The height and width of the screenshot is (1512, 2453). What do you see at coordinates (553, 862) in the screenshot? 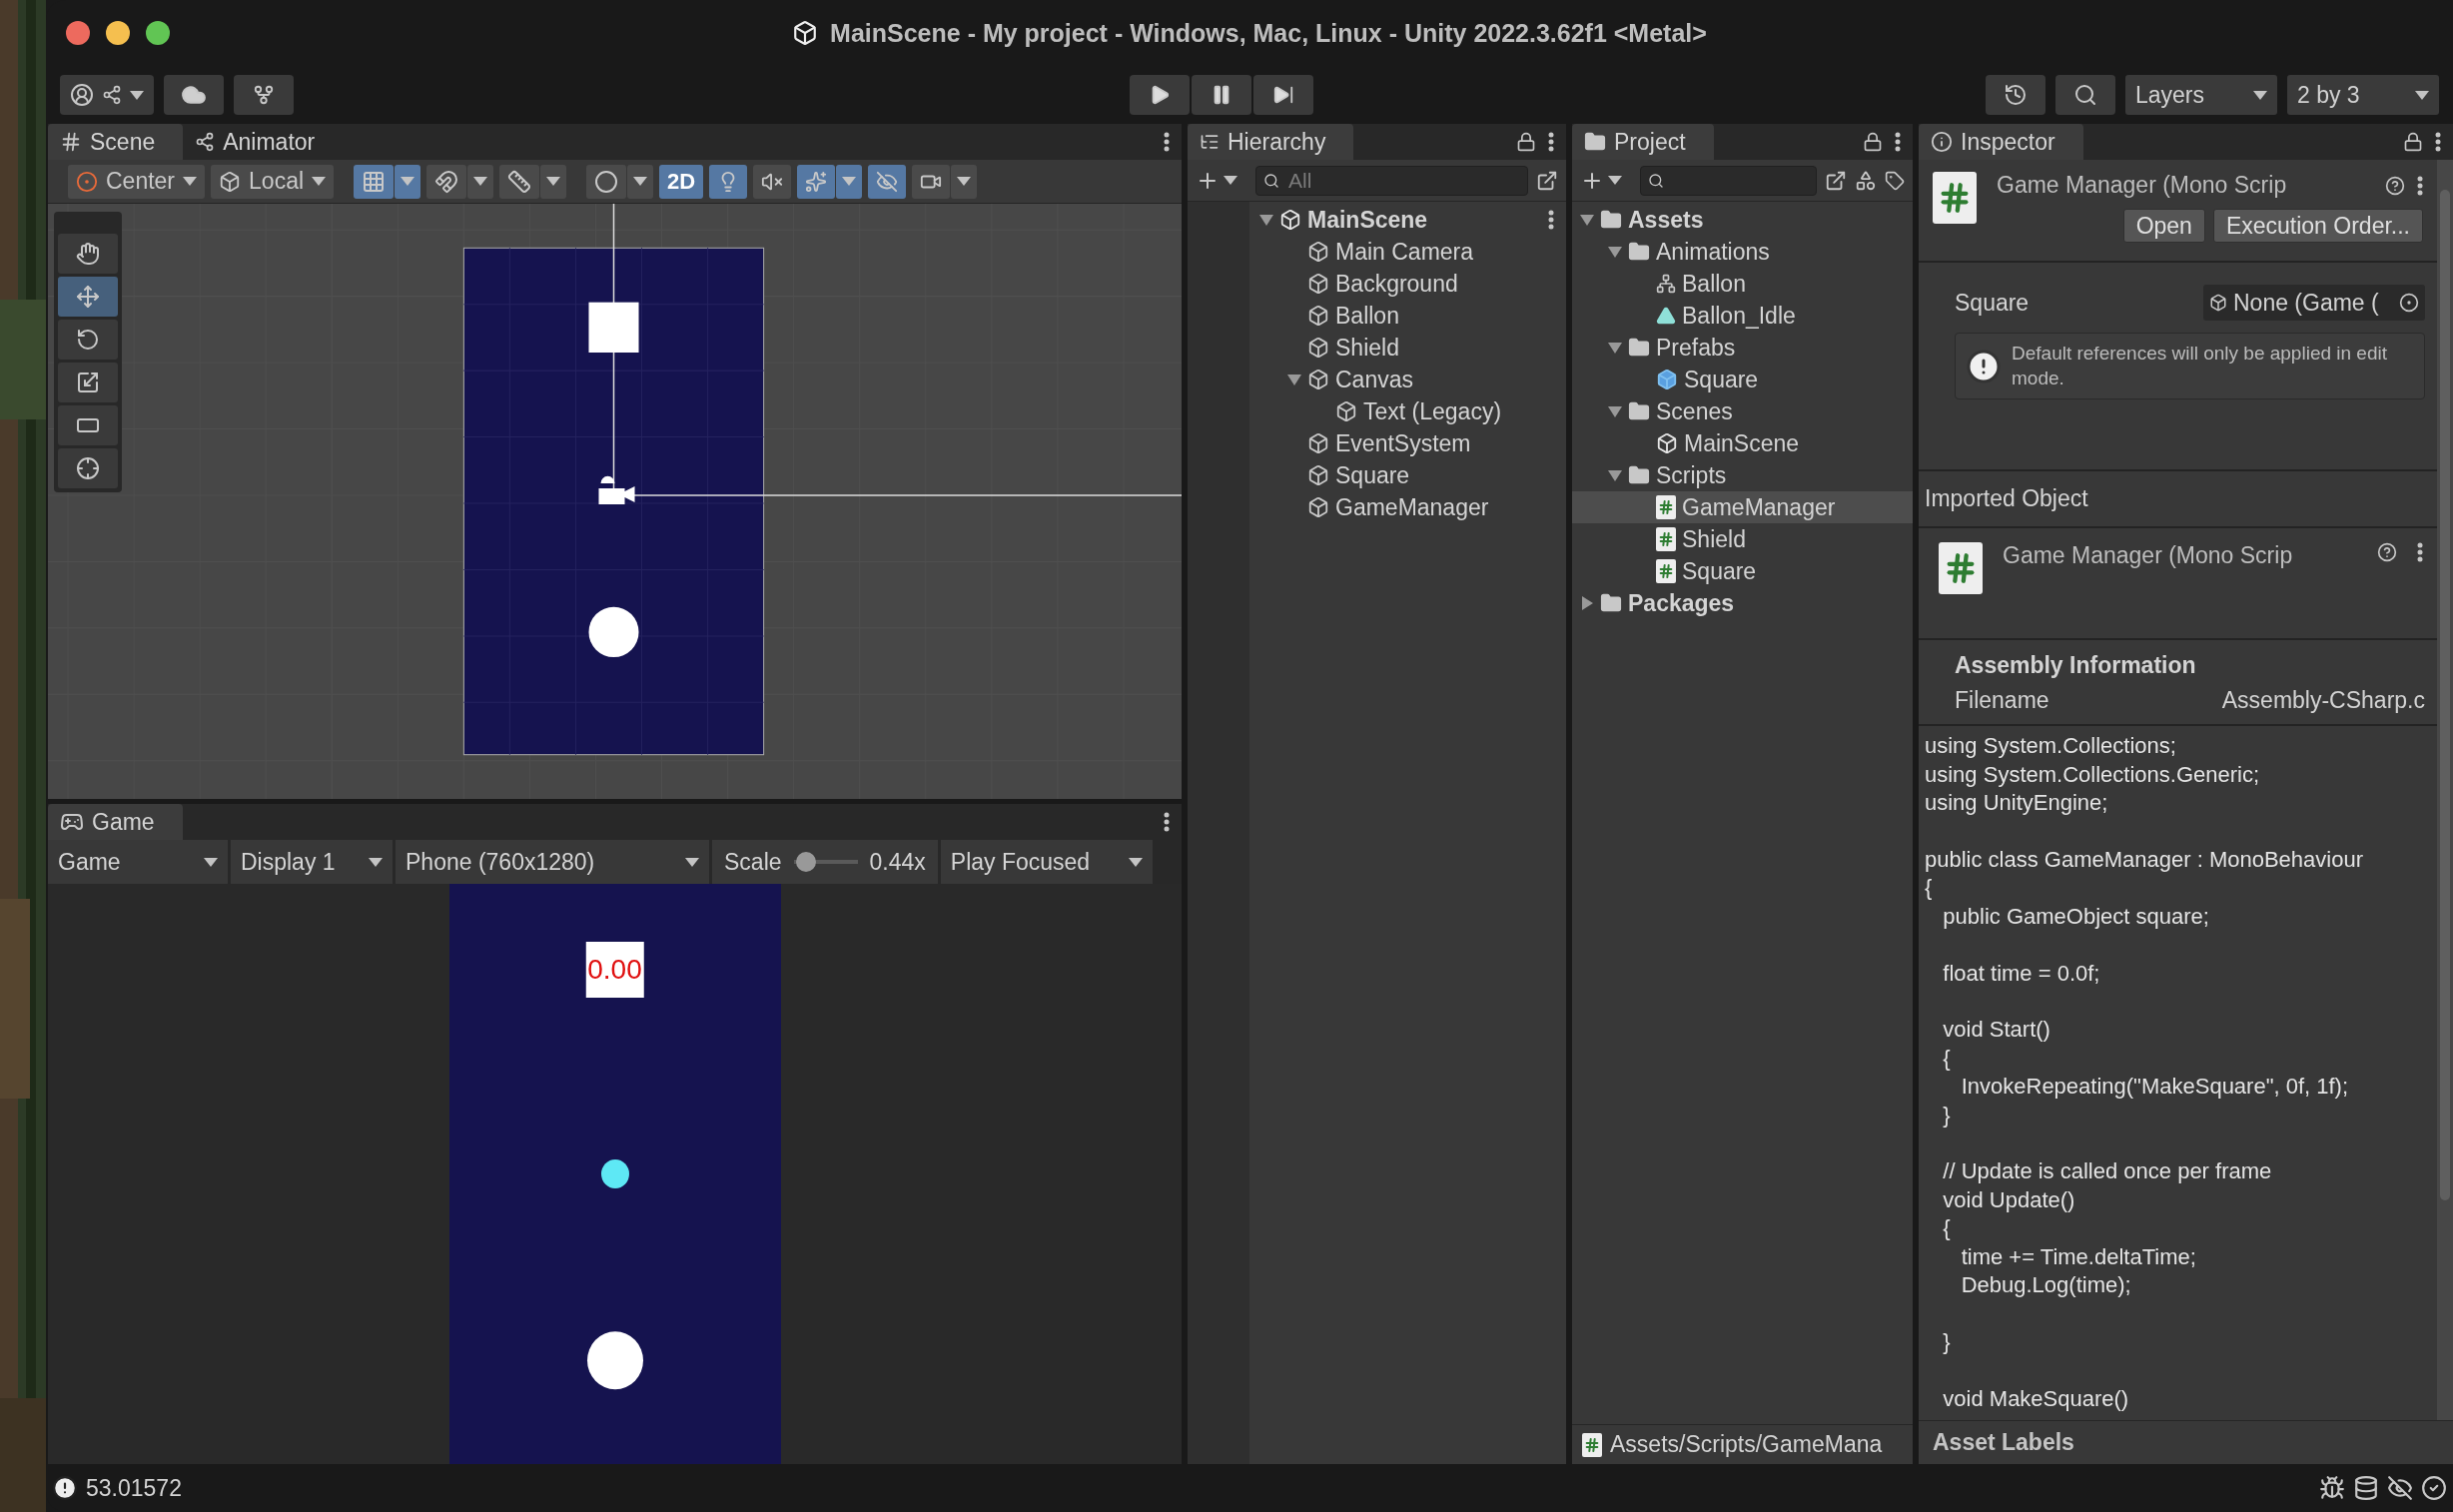
I see `resolution-dropdown: Phone (760x1280)` at bounding box center [553, 862].